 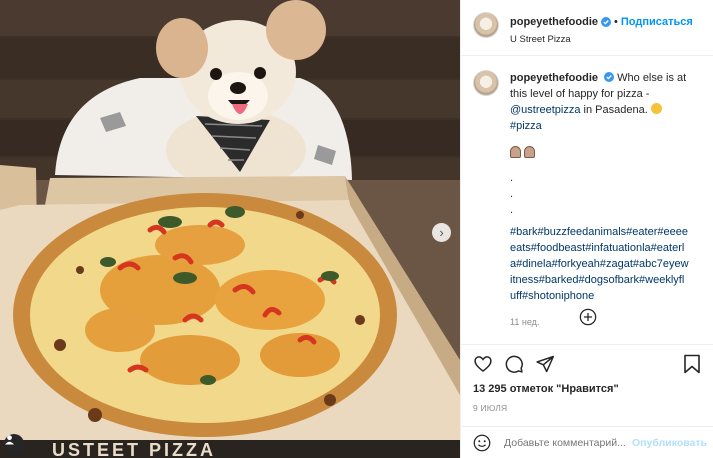 I want to click on plus-circle-icon, so click(x=588, y=317).